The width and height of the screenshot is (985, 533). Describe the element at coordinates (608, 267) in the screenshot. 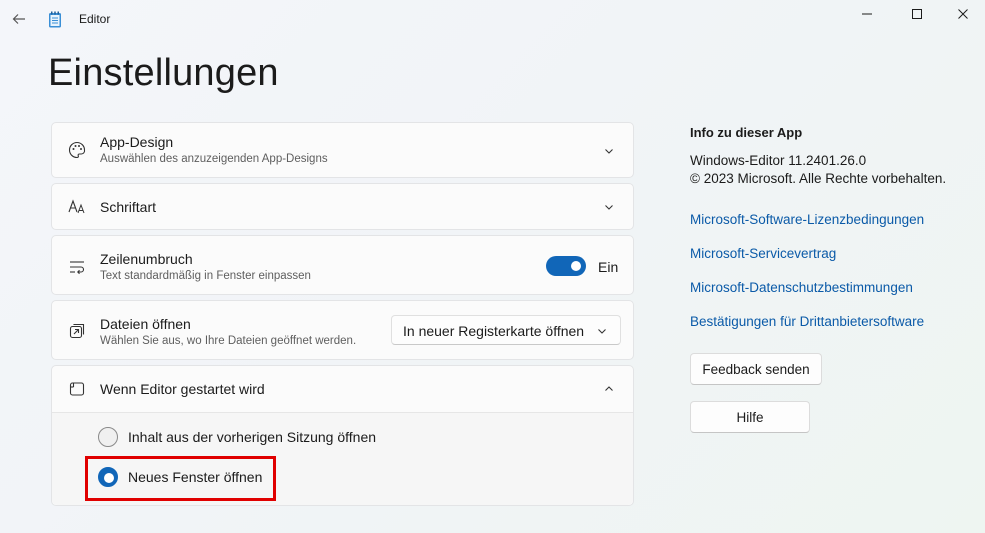

I see `word-wrap-toggle-label: Ein` at that location.